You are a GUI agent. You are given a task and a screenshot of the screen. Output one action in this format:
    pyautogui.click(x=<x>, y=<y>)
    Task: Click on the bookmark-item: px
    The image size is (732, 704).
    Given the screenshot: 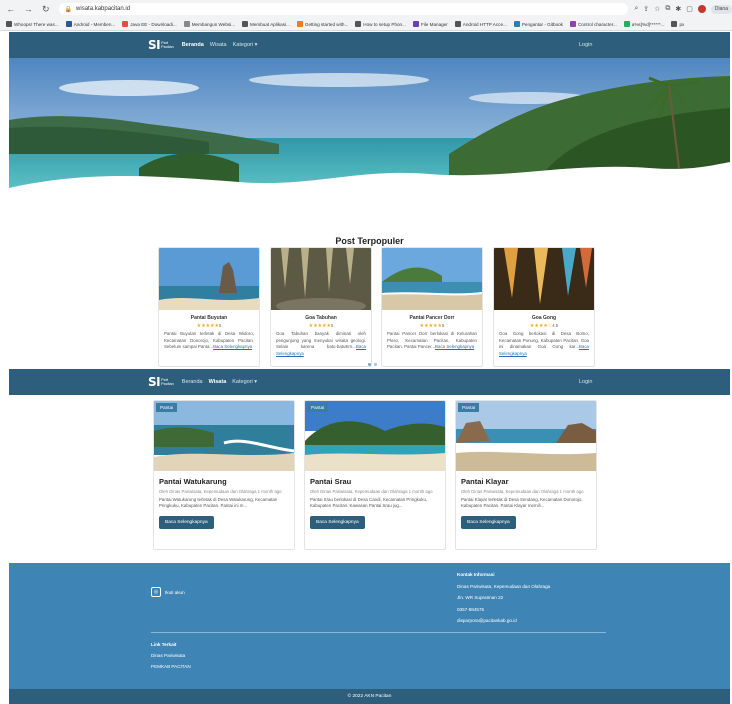 What is the action you would take?
    pyautogui.click(x=677, y=24)
    